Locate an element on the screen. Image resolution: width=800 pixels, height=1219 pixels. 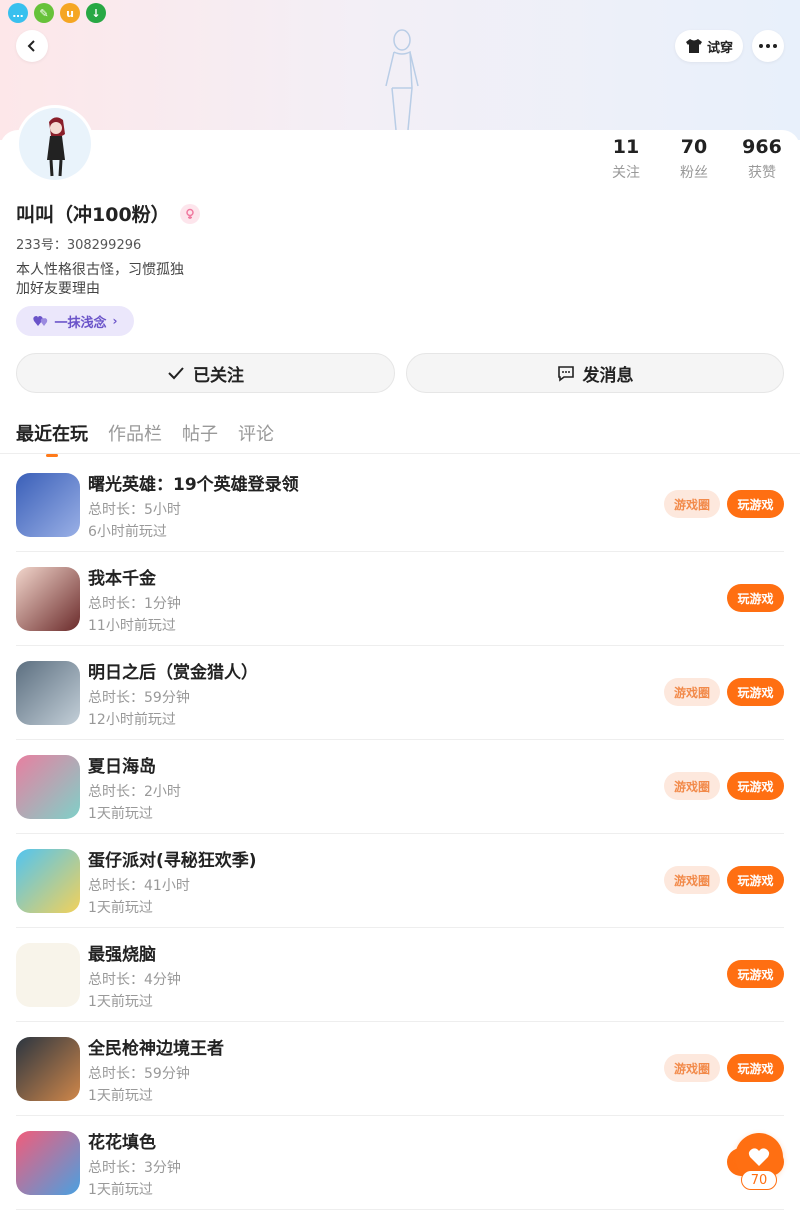
game-duration: 总时长：59分钟 is located at coordinates (139, 698).